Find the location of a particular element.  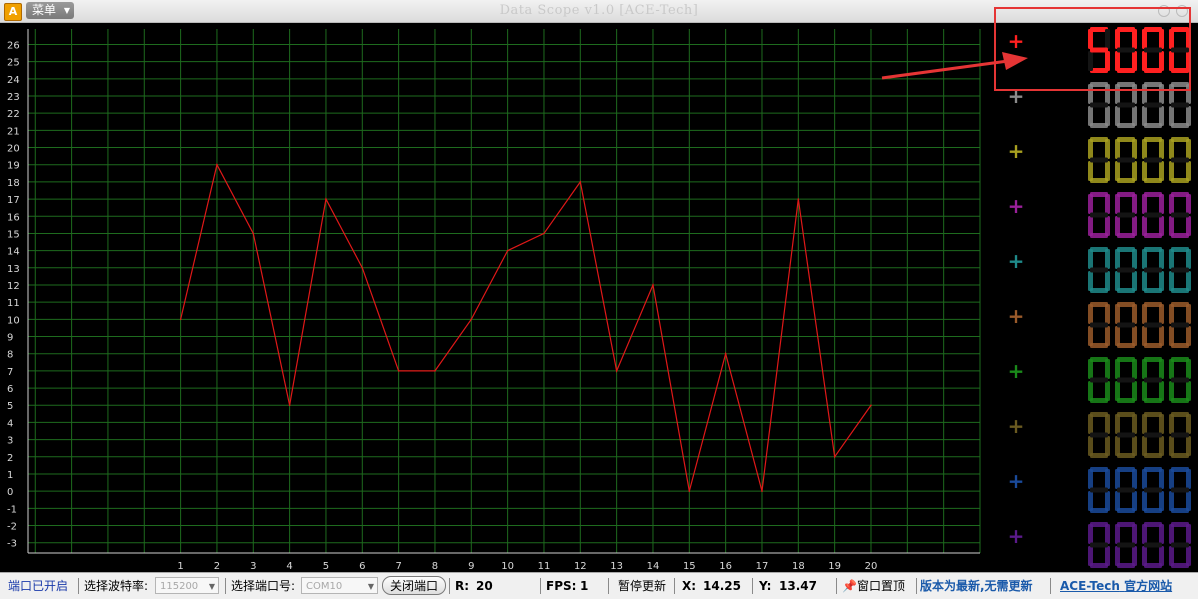

y-tick-label: 26 is located at coordinates (13, 45).